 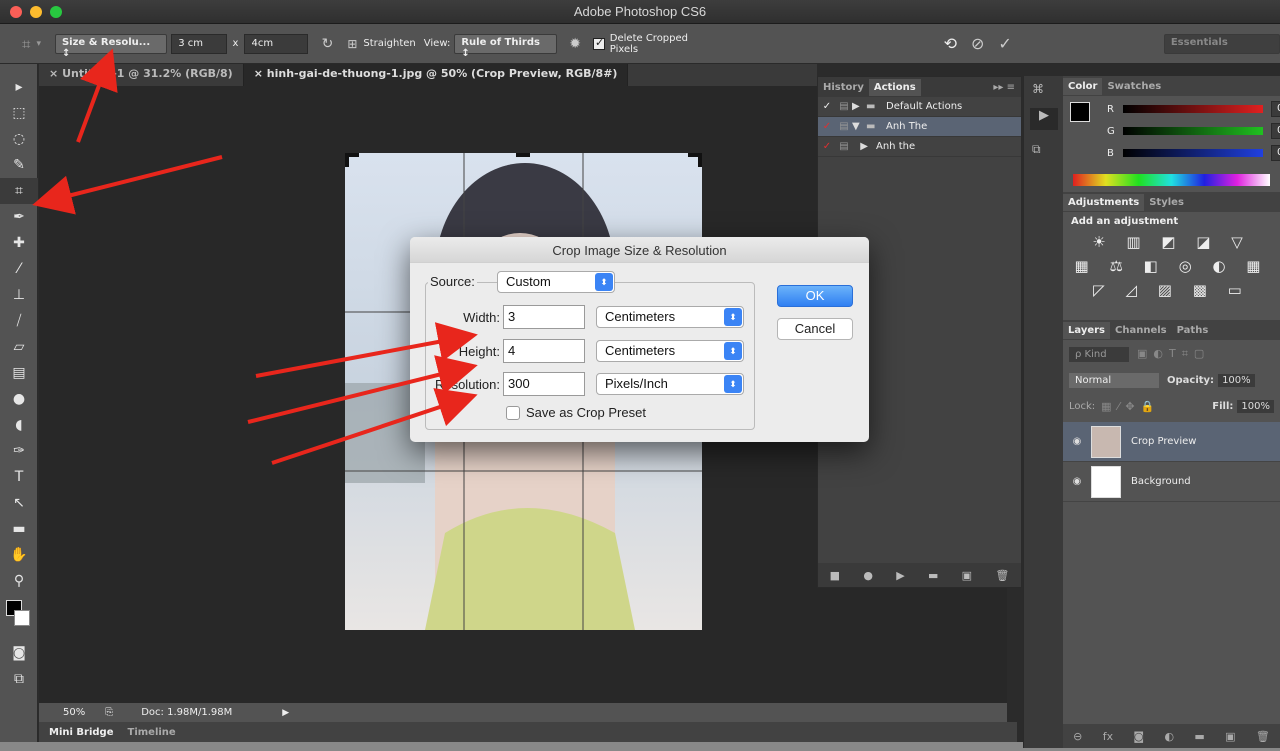 What do you see at coordinates (1134, 86) in the screenshot?
I see `tab-swatches: Swatches` at bounding box center [1134, 86].